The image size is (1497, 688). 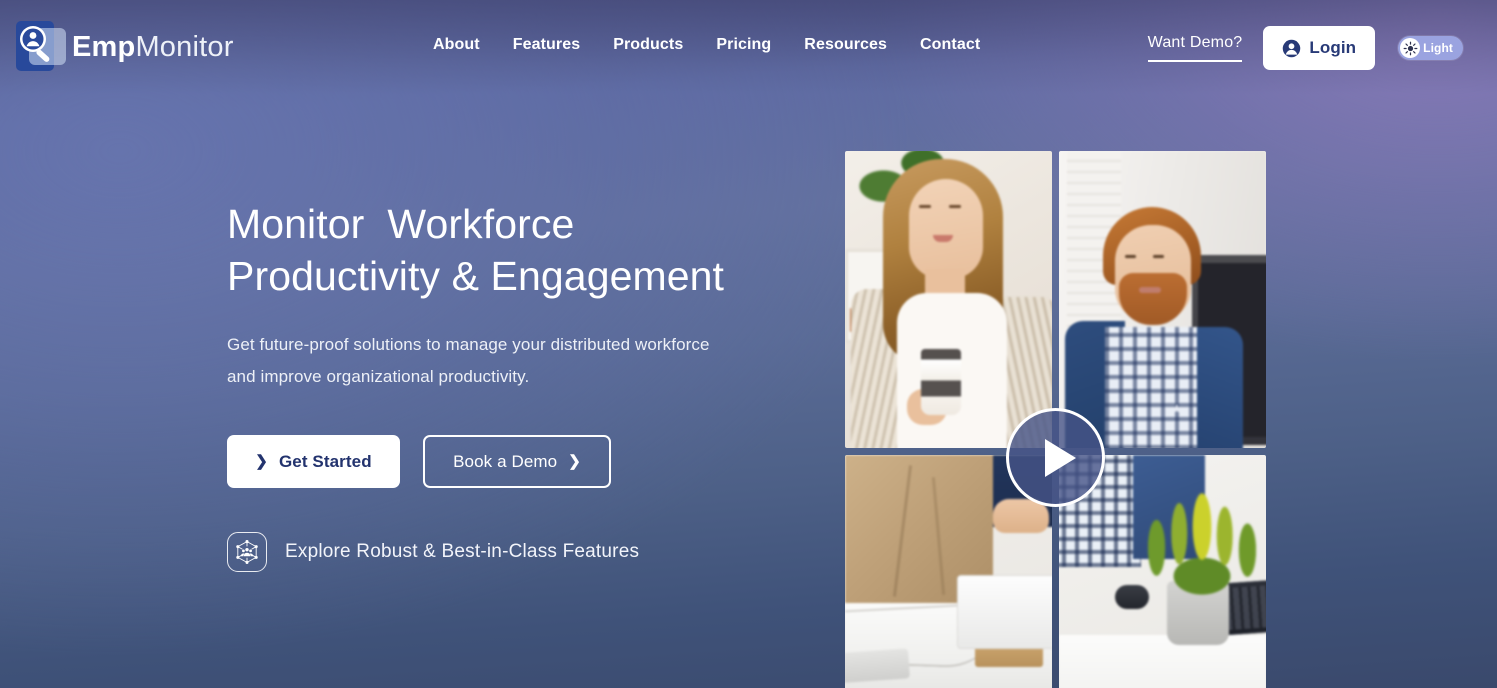 I want to click on get-started-label: Get Started, so click(x=325, y=461).